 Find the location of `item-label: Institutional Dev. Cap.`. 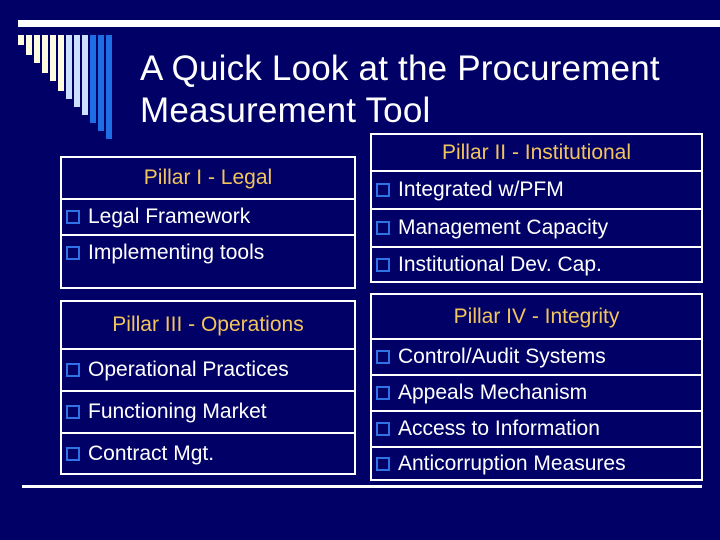

item-label: Institutional Dev. Cap. is located at coordinates (500, 264).